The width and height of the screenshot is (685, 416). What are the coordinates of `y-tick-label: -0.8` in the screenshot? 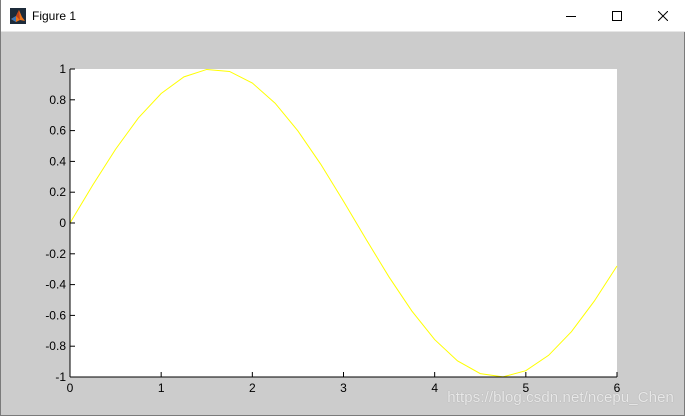 It's located at (55, 346).